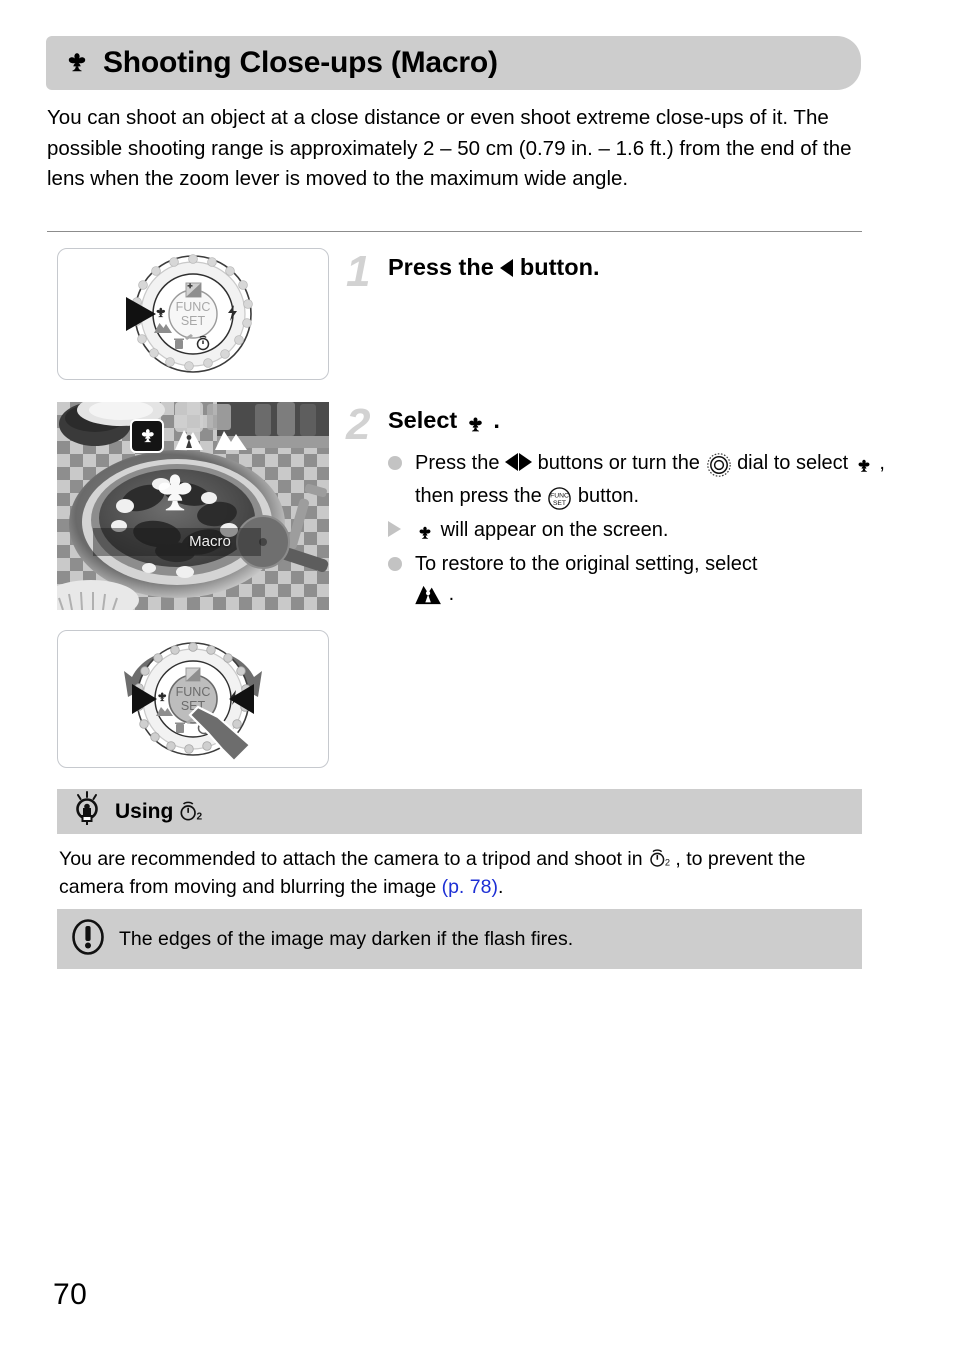  I want to click on step-number: 2, so click(358, 424).